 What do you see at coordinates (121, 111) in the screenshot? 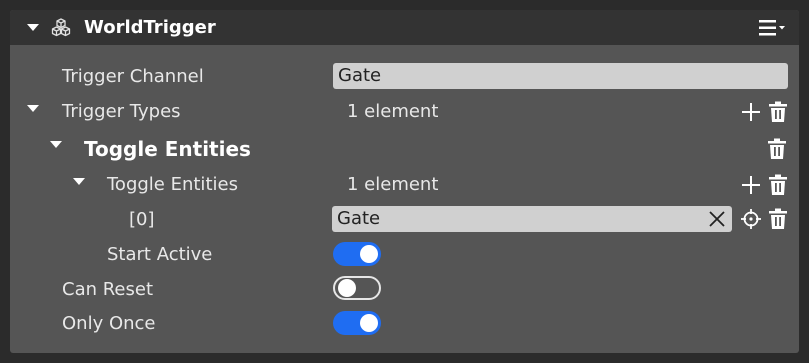
I see `trigger-types-label: Trigger Types` at bounding box center [121, 111].